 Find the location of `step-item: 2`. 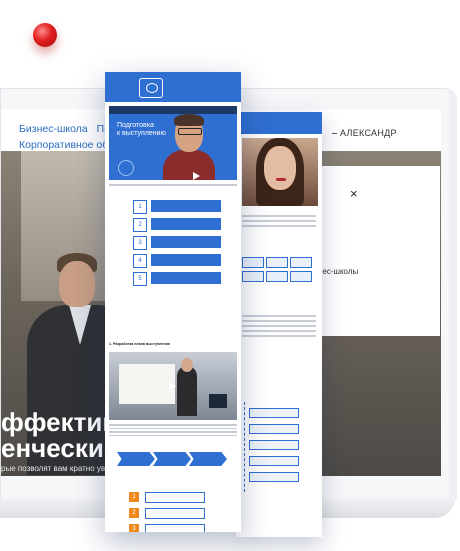

step-item: 2 is located at coordinates (178, 225).